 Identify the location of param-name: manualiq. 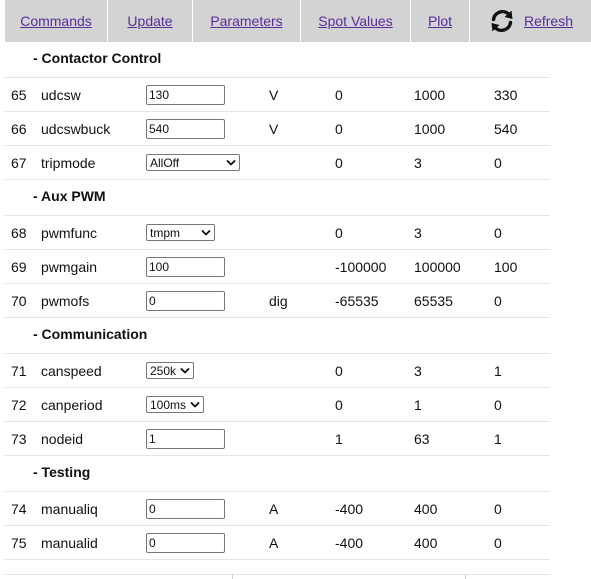
(69, 508).